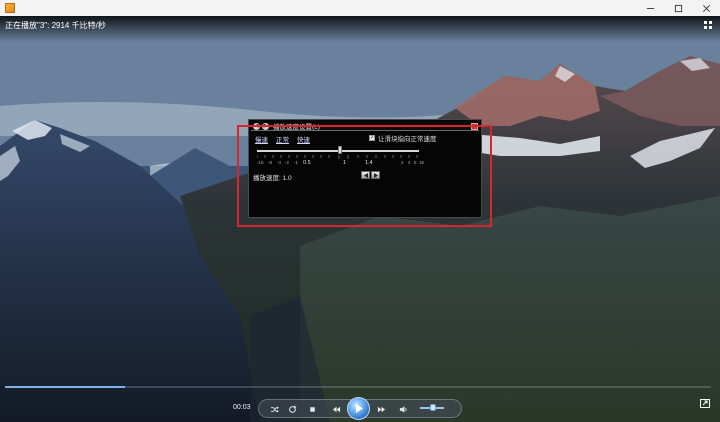 Image resolution: width=720 pixels, height=422 pixels. I want to click on fast-forward-icon, so click(381, 409).